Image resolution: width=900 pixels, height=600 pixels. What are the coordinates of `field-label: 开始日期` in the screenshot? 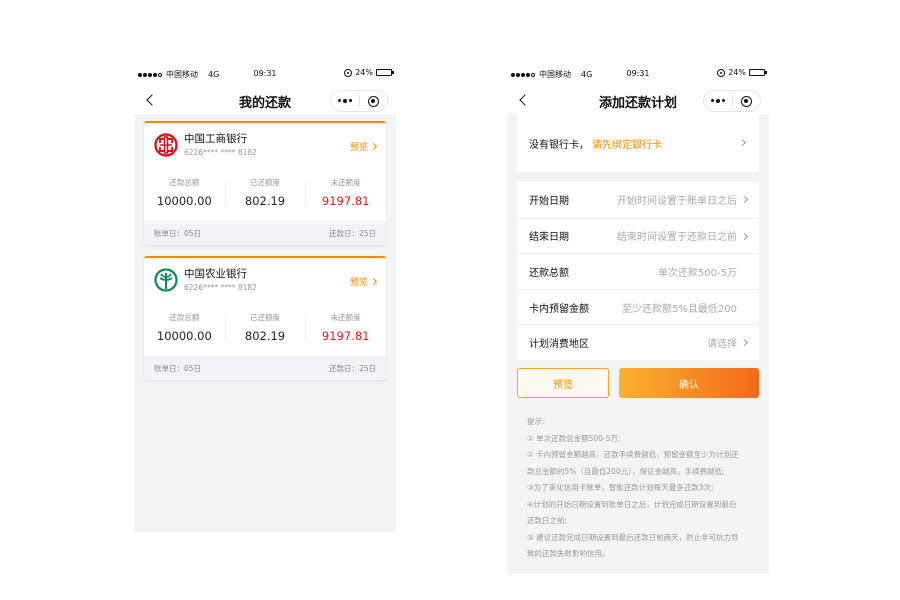 It's located at (549, 202).